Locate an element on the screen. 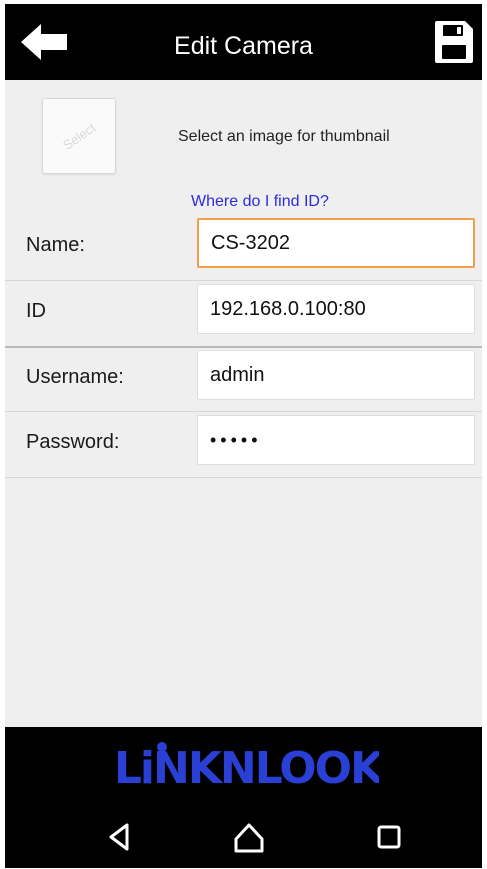  app-bar: Edit Camera is located at coordinates (243, 42).